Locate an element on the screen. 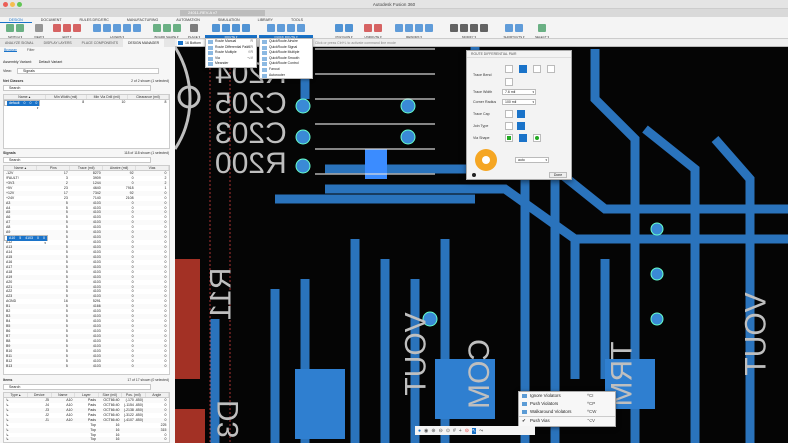 This screenshot has width=788, height=443. signals-search: Search is located at coordinates (77, 160).